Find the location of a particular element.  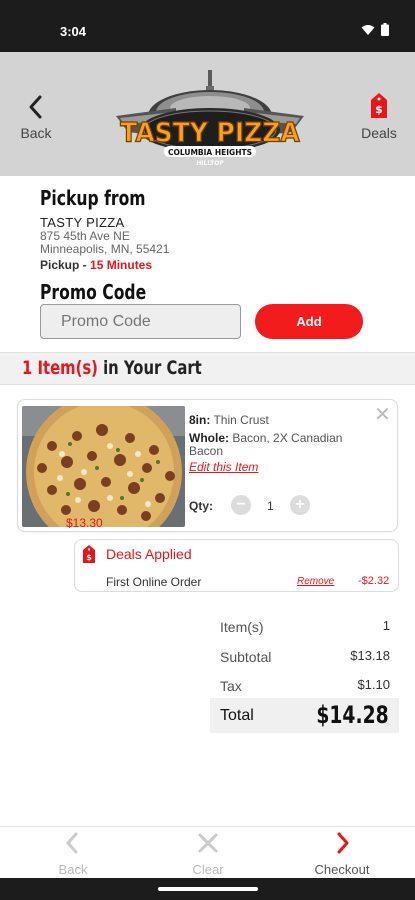

qty-increase-button: + is located at coordinates (300, 505).